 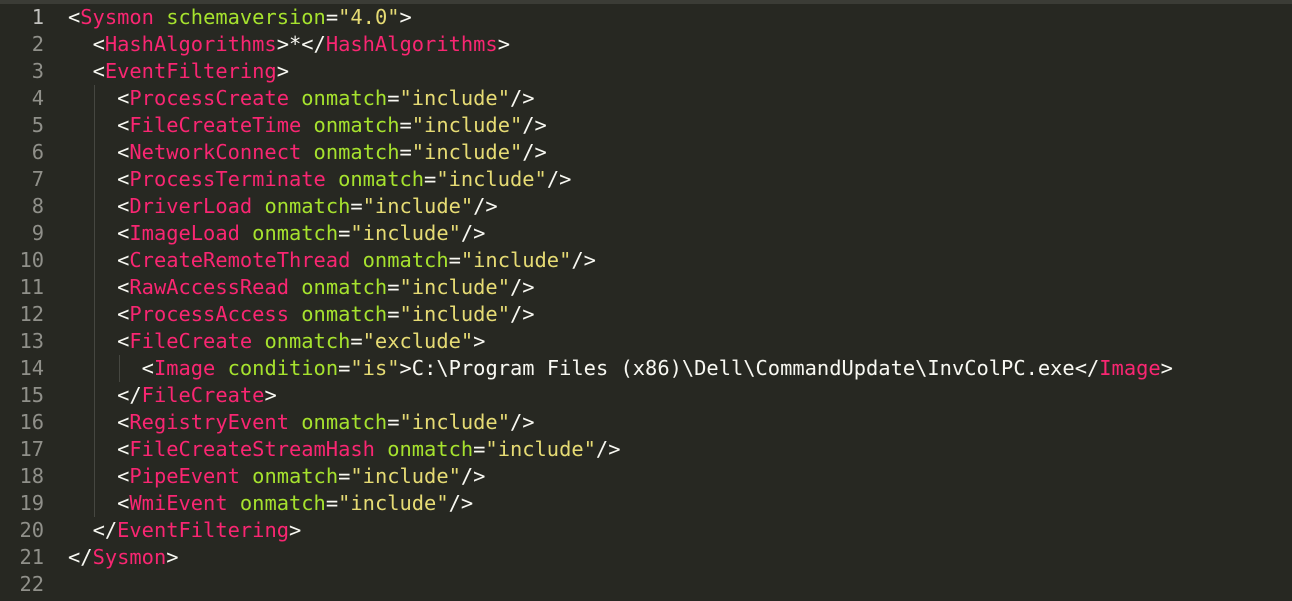 I want to click on code-content: <RegistryEvent onmatch="include"/>, so click(x=301, y=422).